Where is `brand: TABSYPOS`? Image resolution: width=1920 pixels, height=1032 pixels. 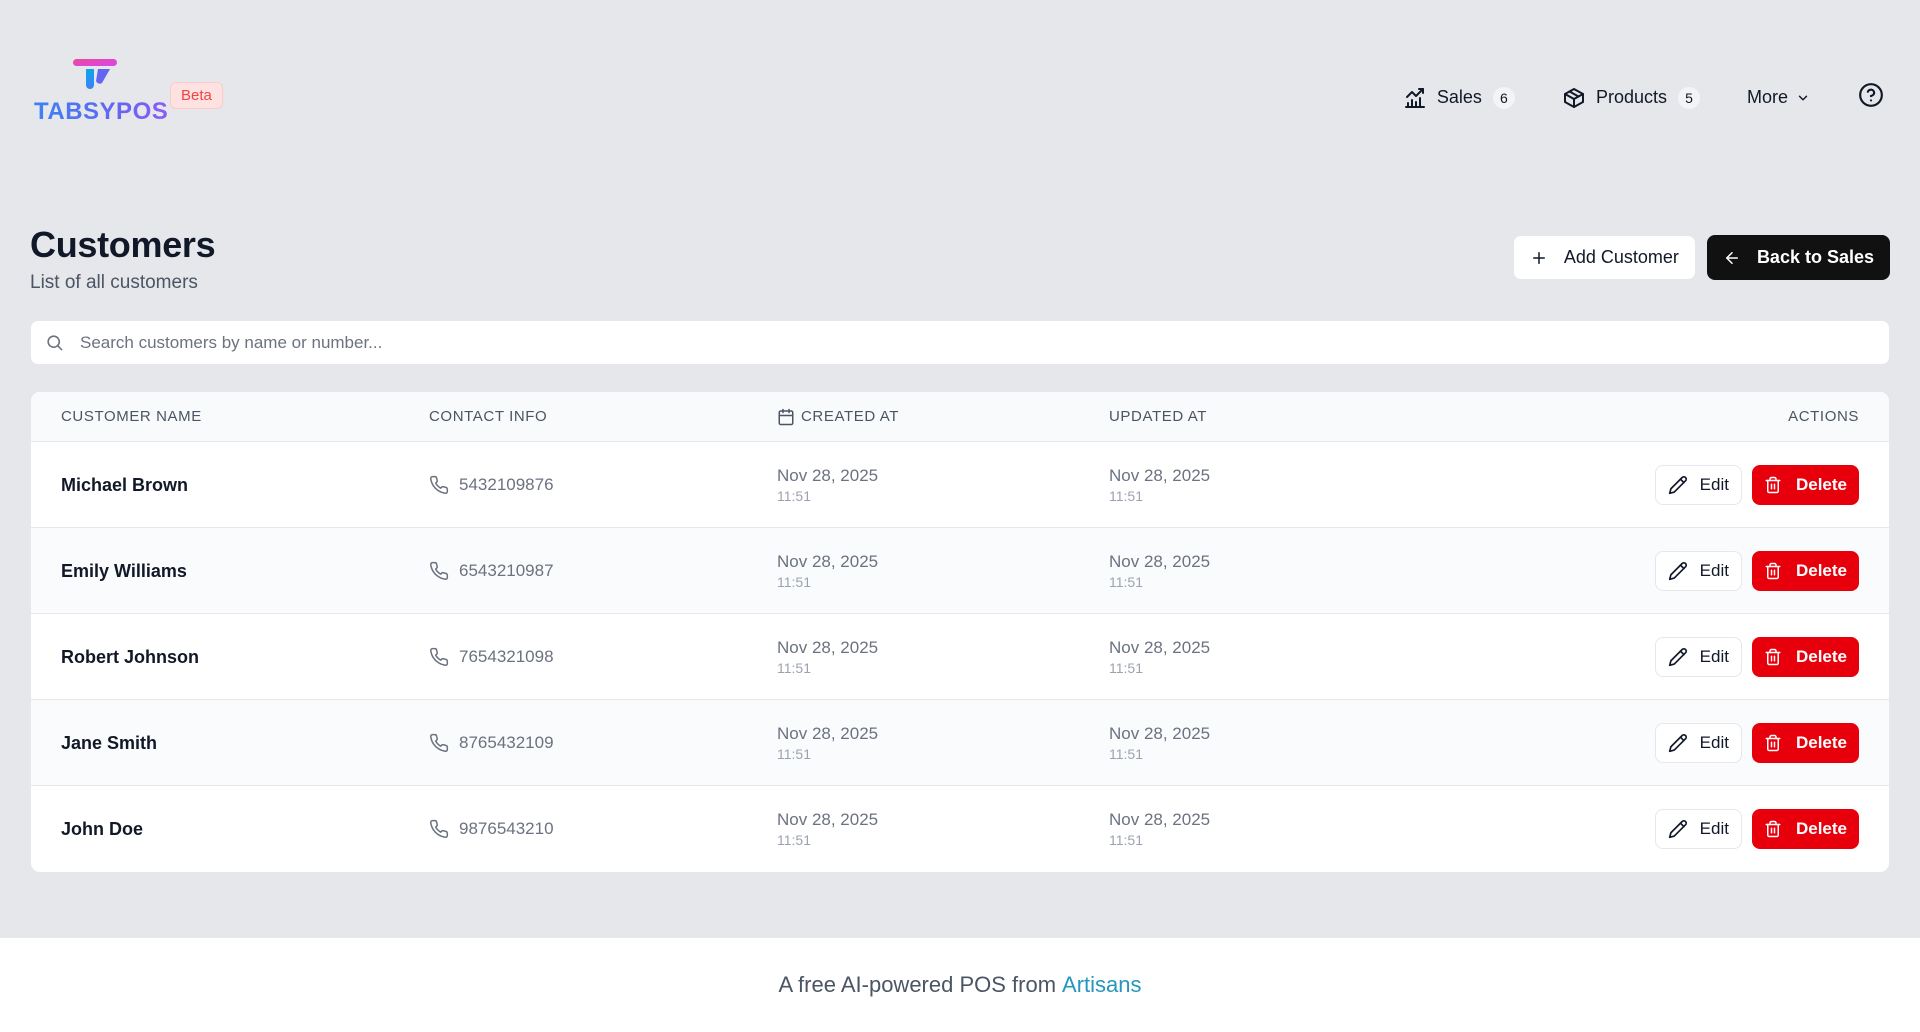 brand: TABSYPOS is located at coordinates (101, 88).